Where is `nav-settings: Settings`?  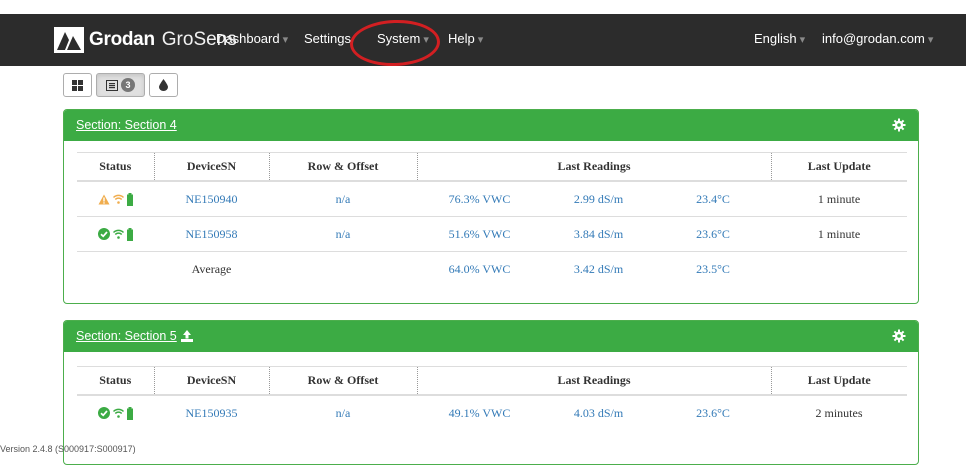 nav-settings: Settings is located at coordinates (327, 38).